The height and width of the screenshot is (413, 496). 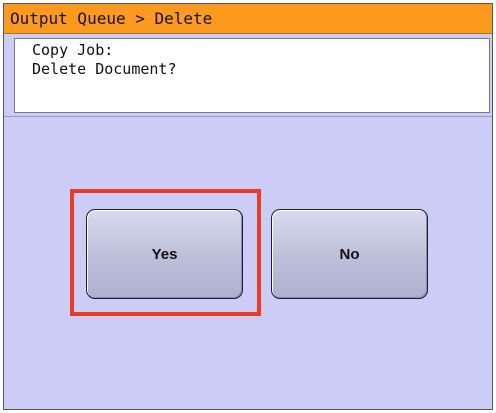 I want to click on no-button-label: No, so click(x=349, y=254).